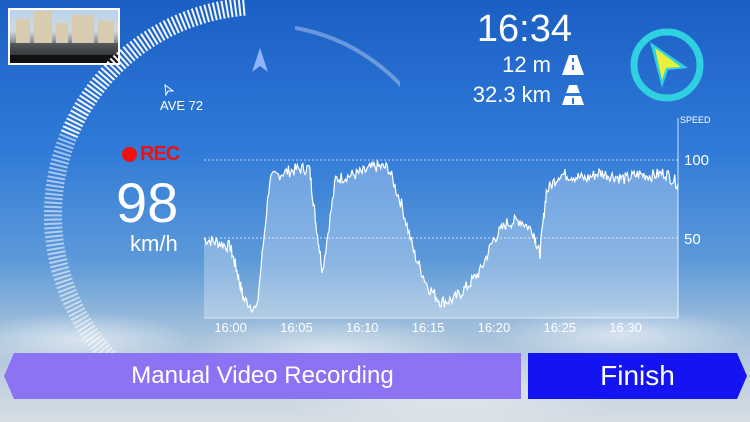  What do you see at coordinates (147, 202) in the screenshot?
I see `current-speed: 98` at bounding box center [147, 202].